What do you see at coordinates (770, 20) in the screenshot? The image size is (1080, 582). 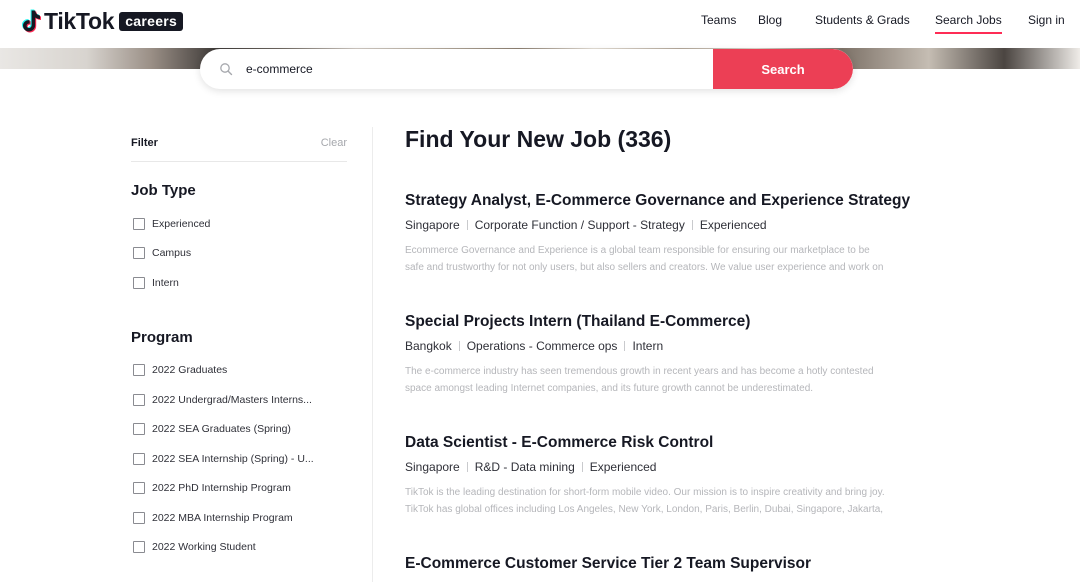 I see `nav-blog: Blog` at bounding box center [770, 20].